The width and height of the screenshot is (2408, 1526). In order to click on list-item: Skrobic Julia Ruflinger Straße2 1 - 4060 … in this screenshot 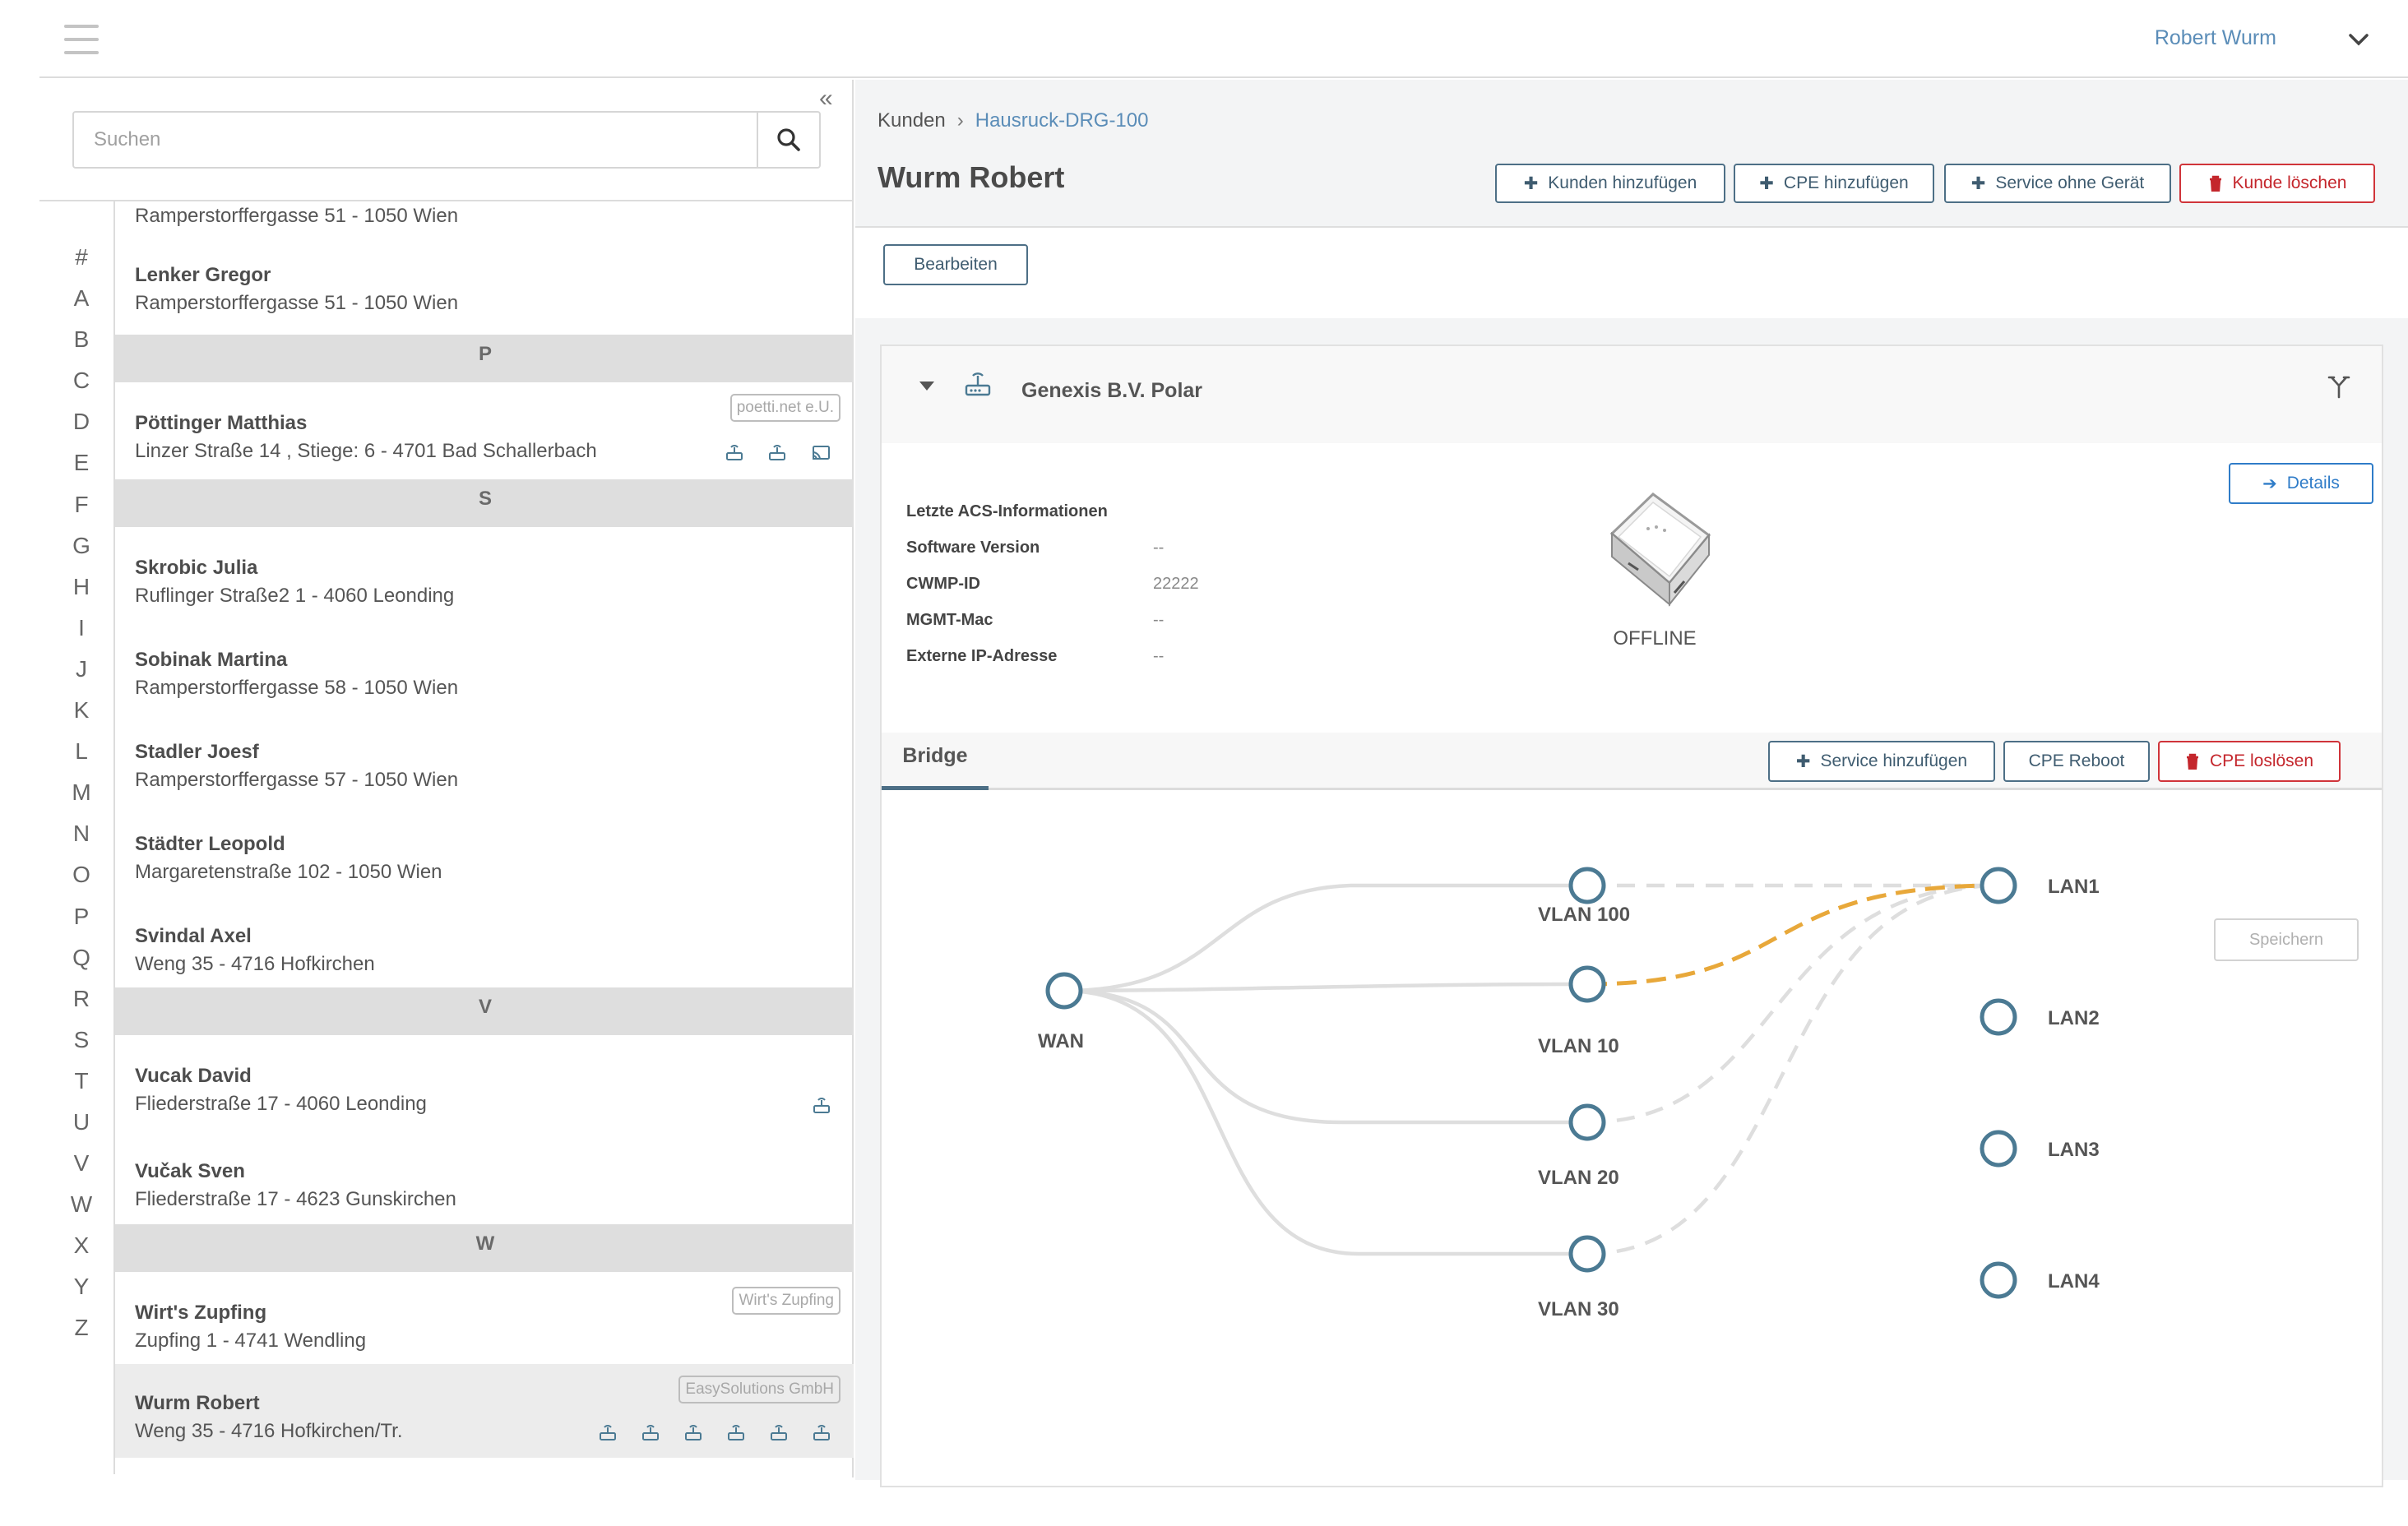, I will do `click(484, 573)`.